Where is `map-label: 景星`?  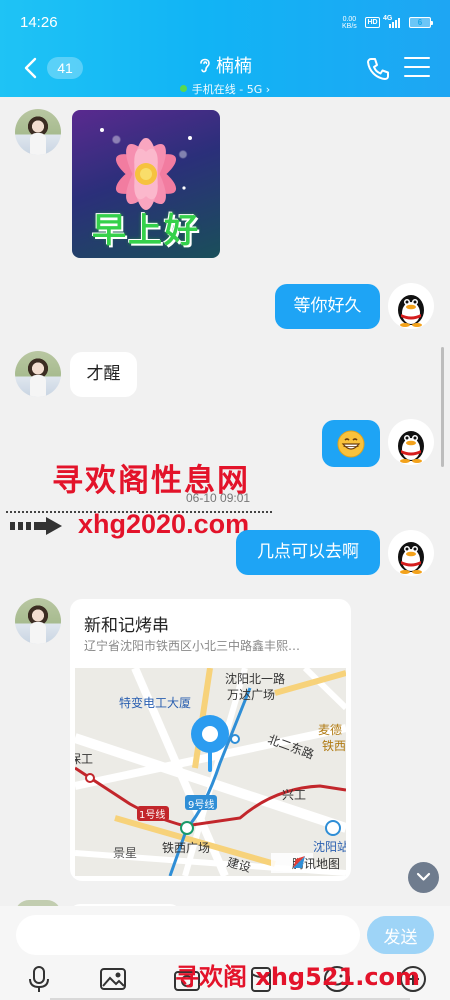 map-label: 景星 is located at coordinates (125, 853).